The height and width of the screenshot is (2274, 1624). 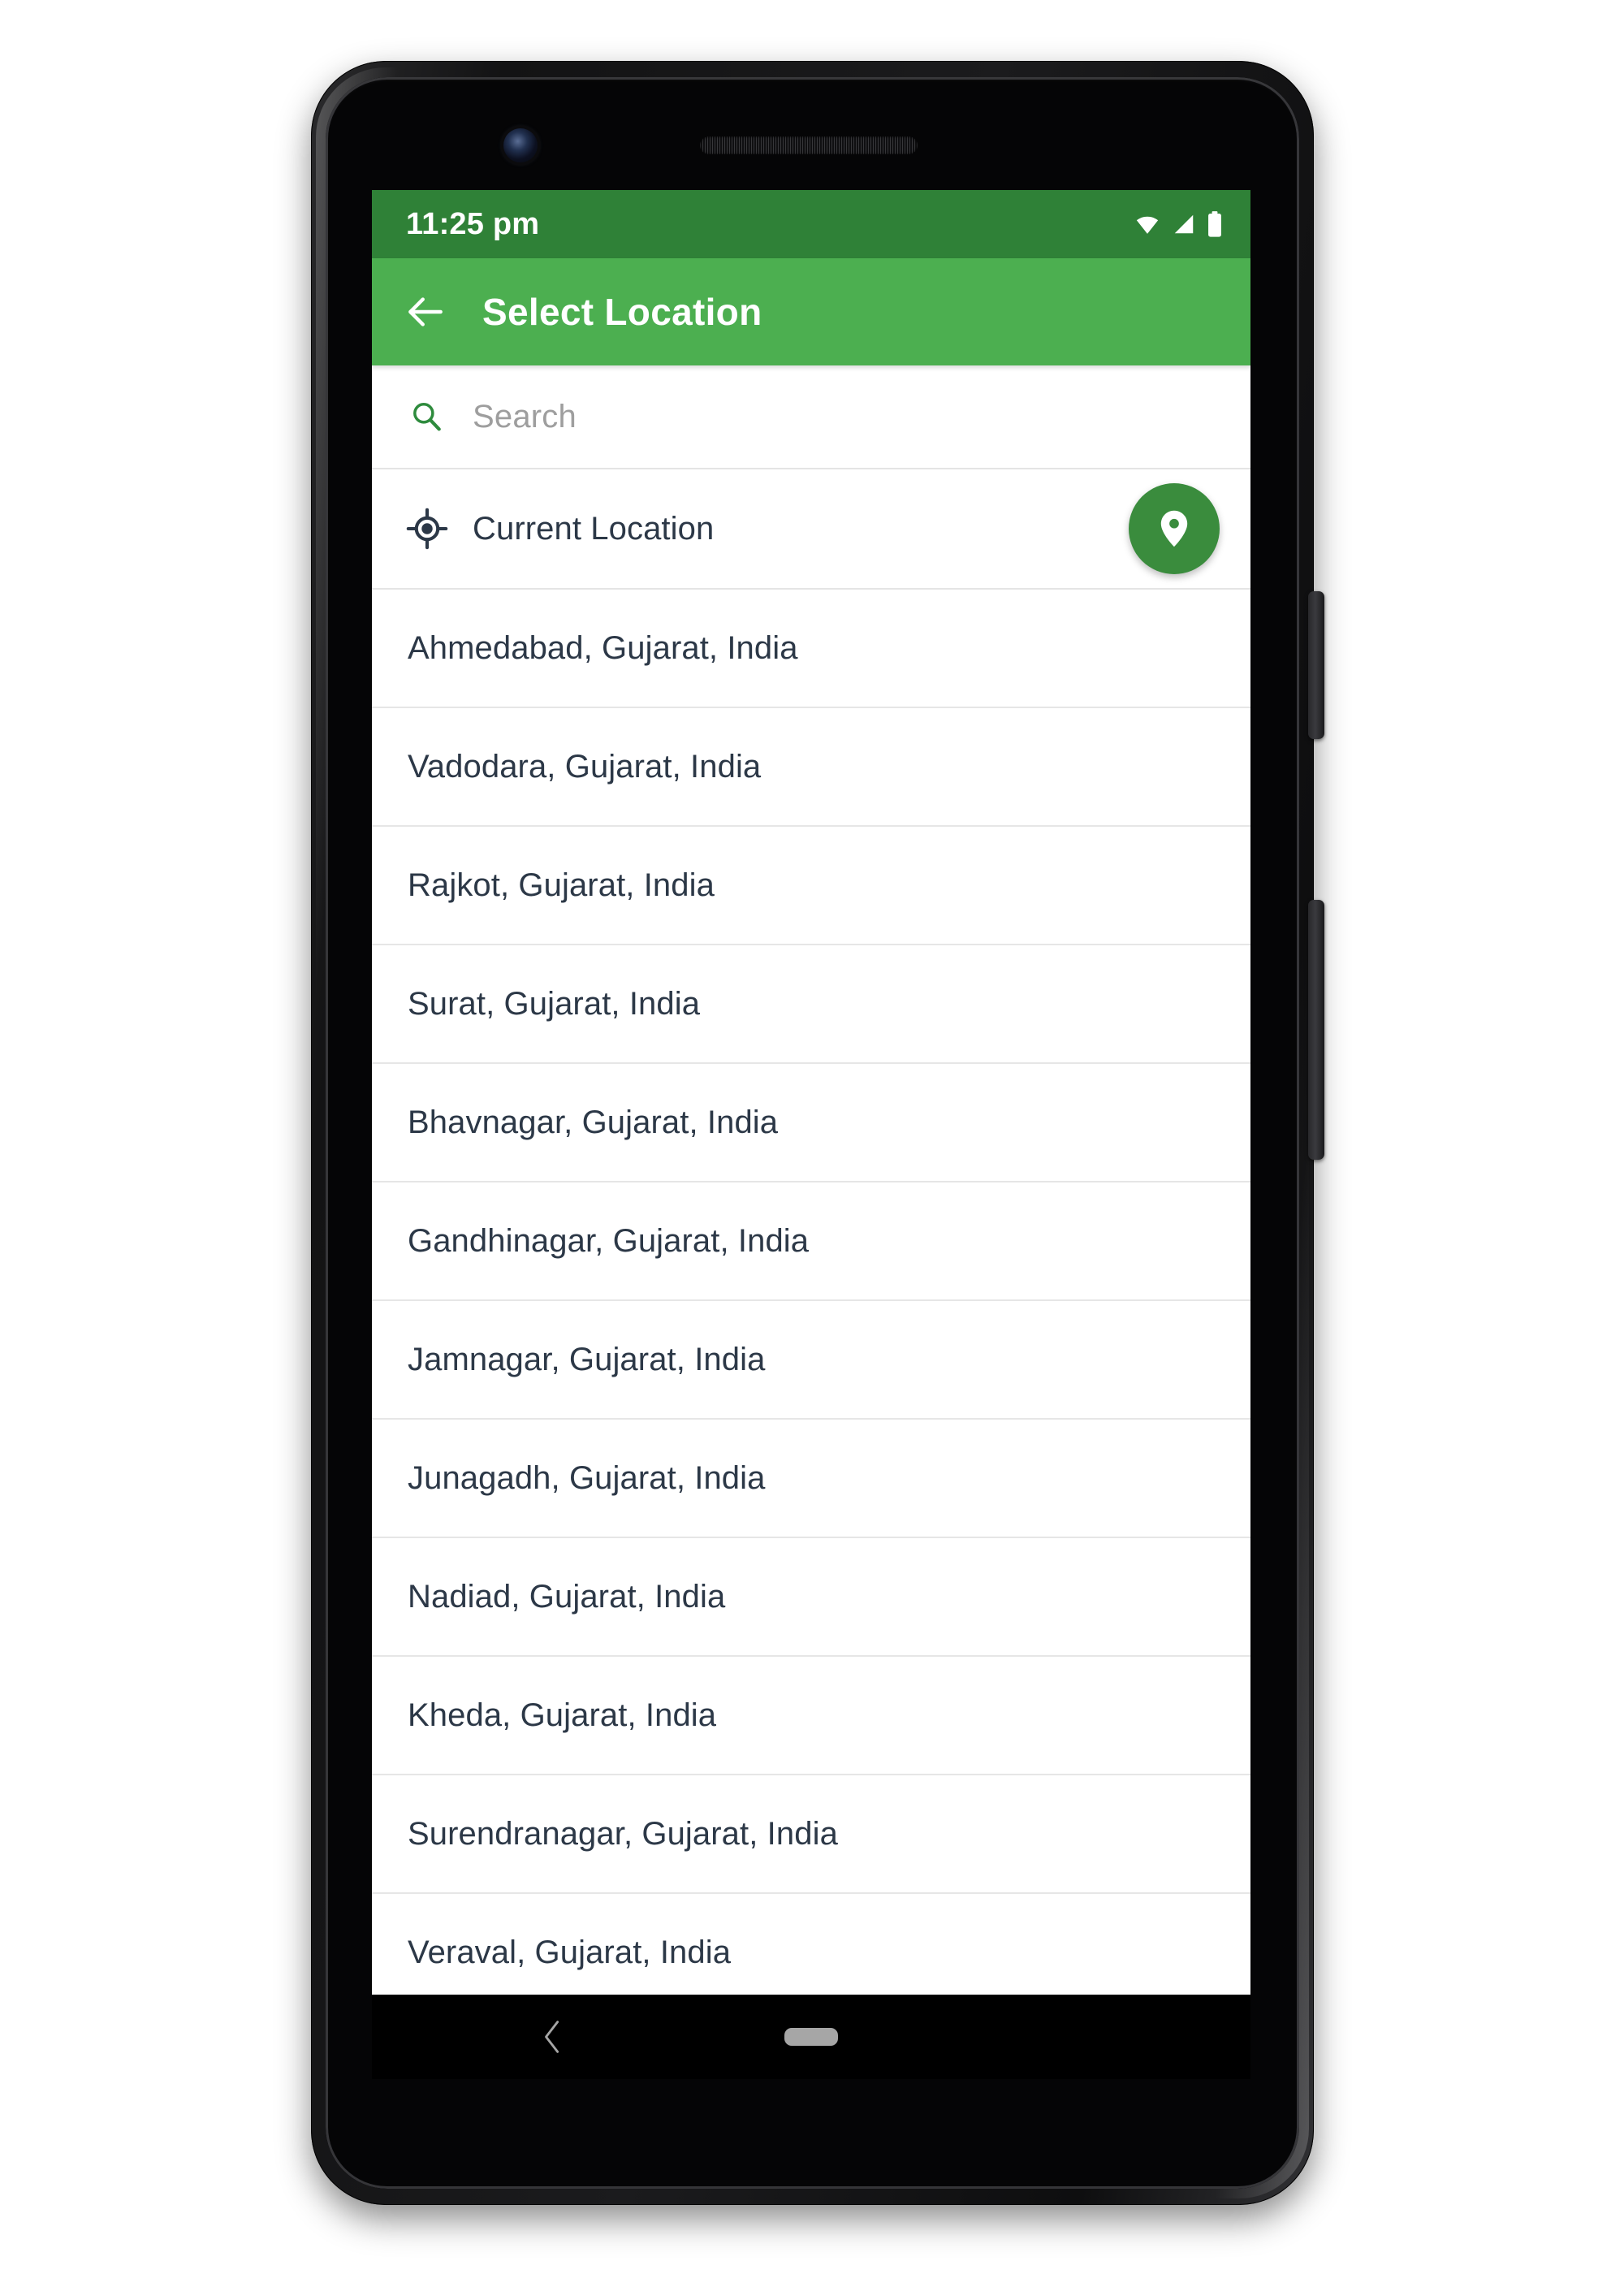 I want to click on list-item: Bhavnagar, Gujarat, India, so click(x=811, y=1123).